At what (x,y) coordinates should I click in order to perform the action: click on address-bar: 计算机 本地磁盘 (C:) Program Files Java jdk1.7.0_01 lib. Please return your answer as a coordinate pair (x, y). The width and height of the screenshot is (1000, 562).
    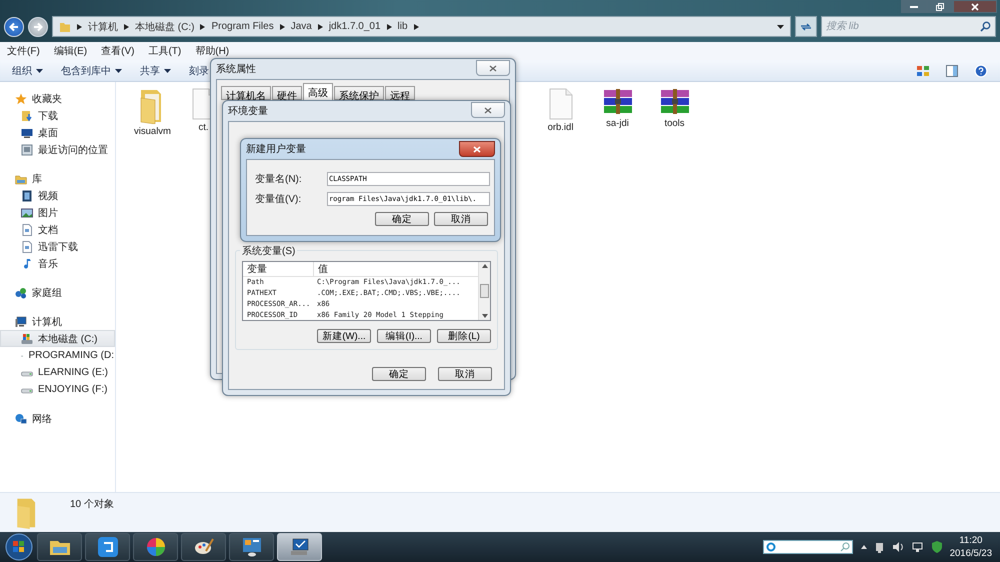
    Looking at the image, I should click on (421, 26).